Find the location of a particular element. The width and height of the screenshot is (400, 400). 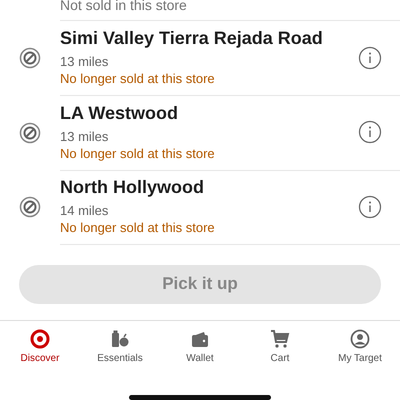

cart-icon is located at coordinates (280, 339).